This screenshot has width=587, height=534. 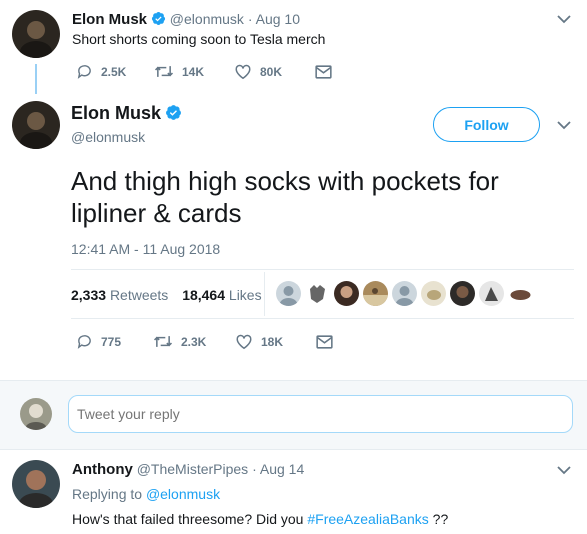 I want to click on like-button: 18K, so click(x=275, y=341).